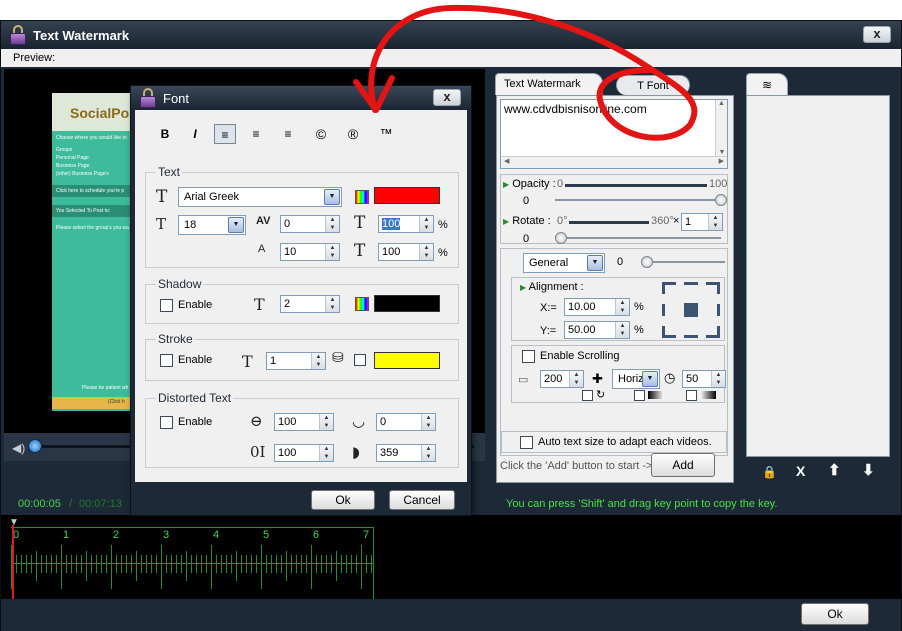 The width and height of the screenshot is (902, 631). I want to click on speed-icon: ▭, so click(523, 380).